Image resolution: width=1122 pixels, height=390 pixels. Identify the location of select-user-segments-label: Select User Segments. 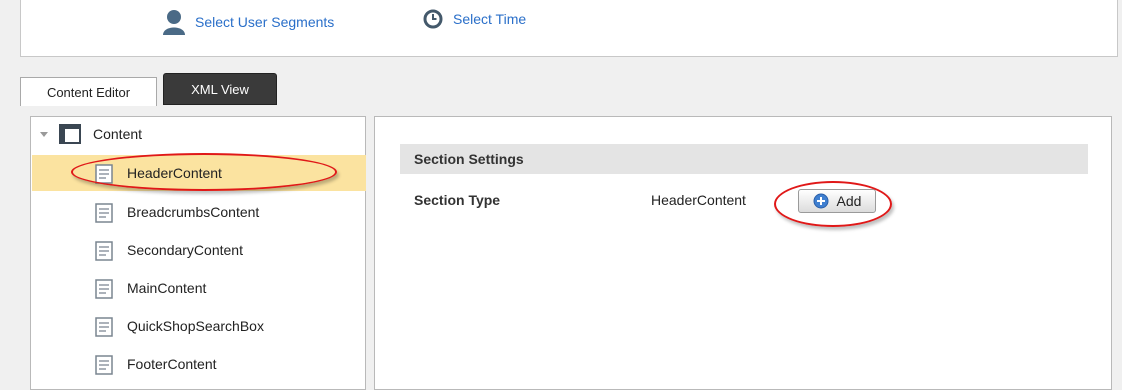
(265, 22).